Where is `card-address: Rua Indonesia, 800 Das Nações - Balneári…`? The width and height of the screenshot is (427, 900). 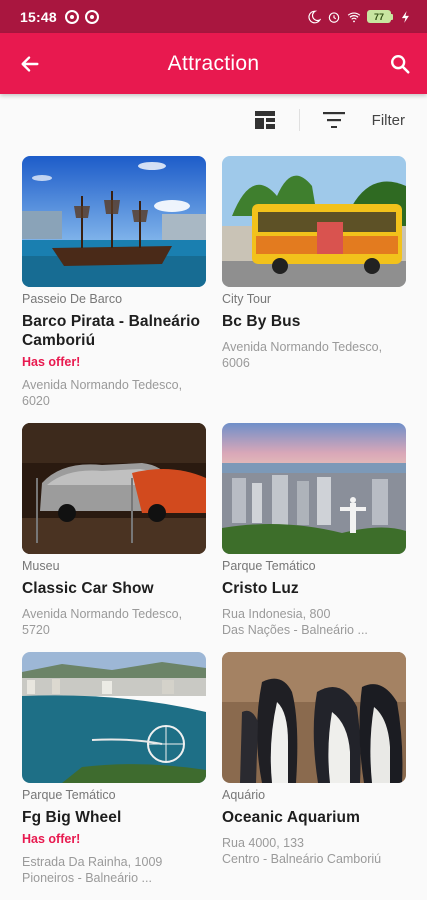
card-address: Rua Indonesia, 800 Das Nações - Balneári… is located at coordinates (314, 622).